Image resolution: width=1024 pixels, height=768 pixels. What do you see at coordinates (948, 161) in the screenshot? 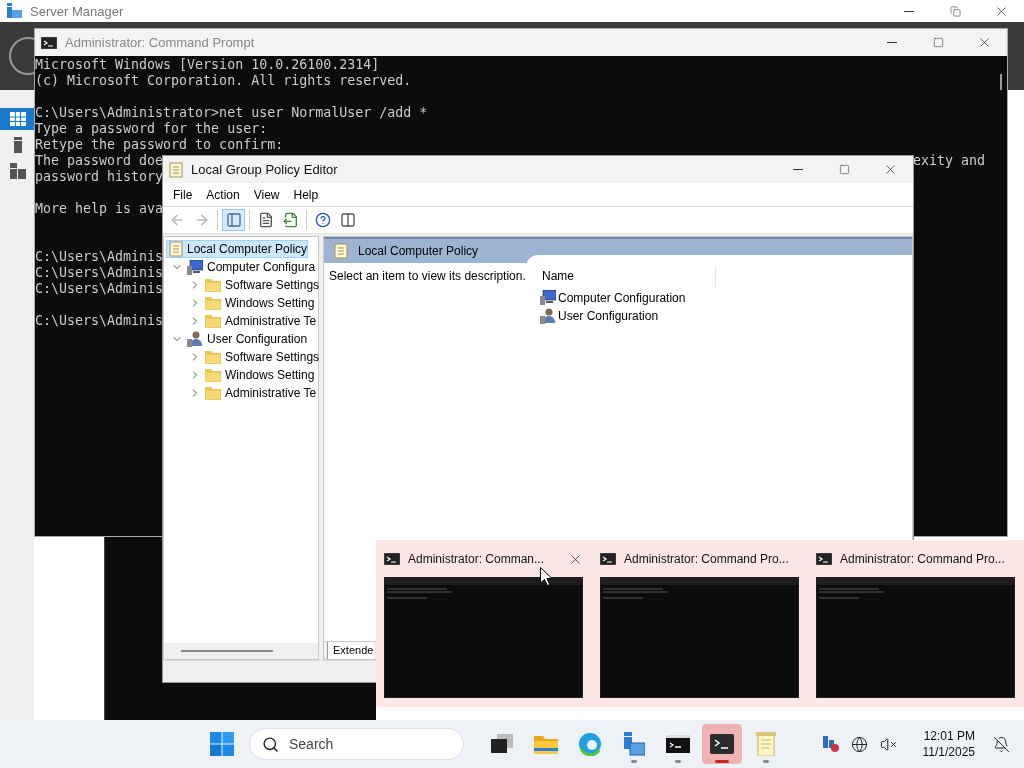
I see `console-line: exity and` at bounding box center [948, 161].